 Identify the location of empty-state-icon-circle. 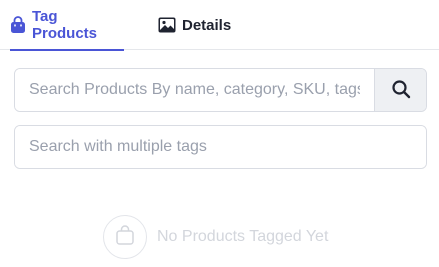
(125, 237).